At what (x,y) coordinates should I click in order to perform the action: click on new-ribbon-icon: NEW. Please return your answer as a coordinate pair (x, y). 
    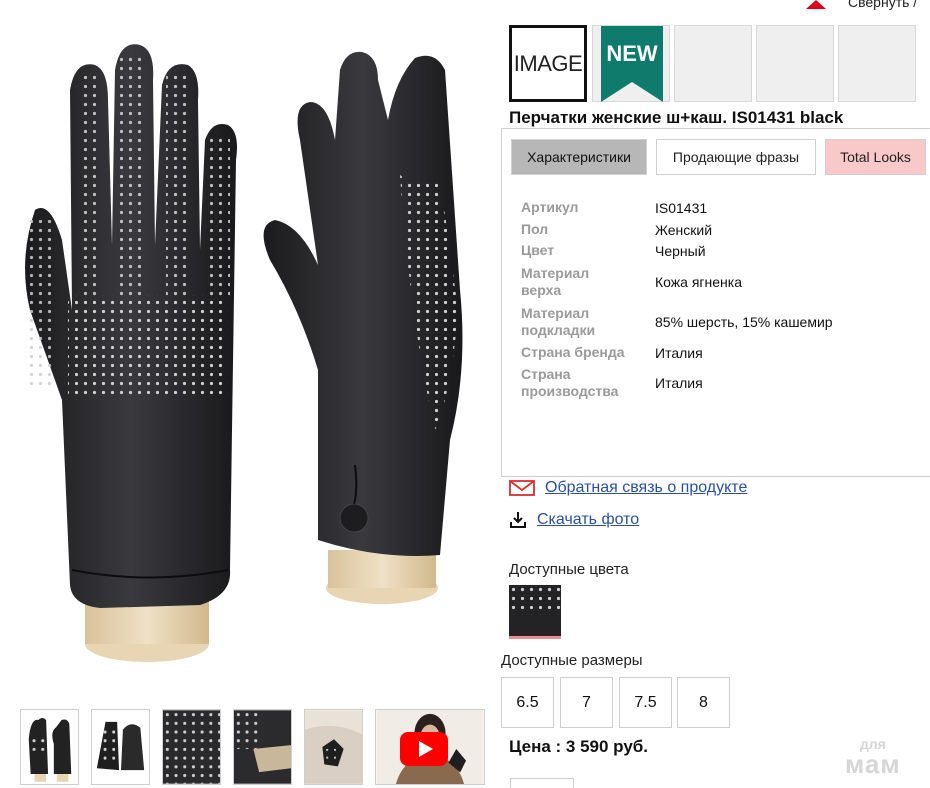
    Looking at the image, I should click on (632, 64).